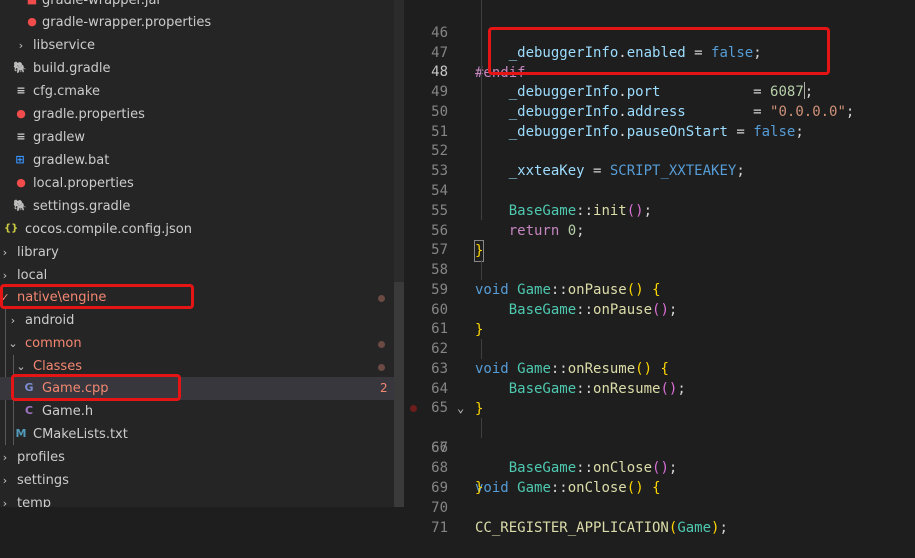  I want to click on tree-item-temp: › temp, so click(197, 499).